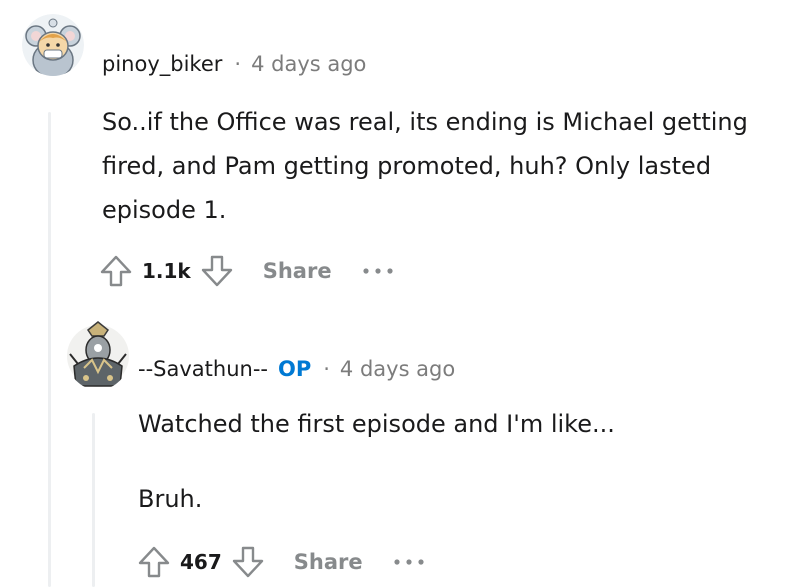 The width and height of the screenshot is (800, 587). I want to click on op-badge: OP, so click(294, 369).